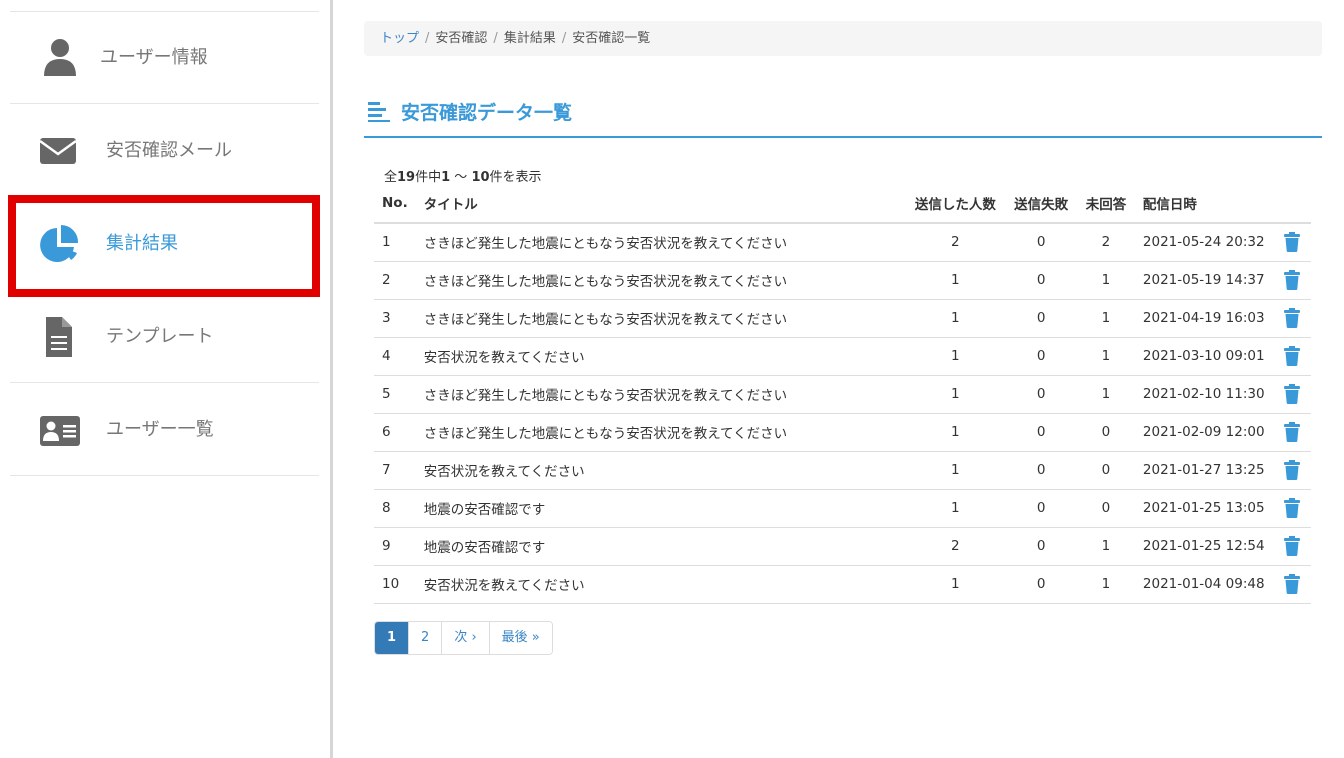 This screenshot has height=758, width=1344. I want to click on count-prefix: 全, so click(391, 177).